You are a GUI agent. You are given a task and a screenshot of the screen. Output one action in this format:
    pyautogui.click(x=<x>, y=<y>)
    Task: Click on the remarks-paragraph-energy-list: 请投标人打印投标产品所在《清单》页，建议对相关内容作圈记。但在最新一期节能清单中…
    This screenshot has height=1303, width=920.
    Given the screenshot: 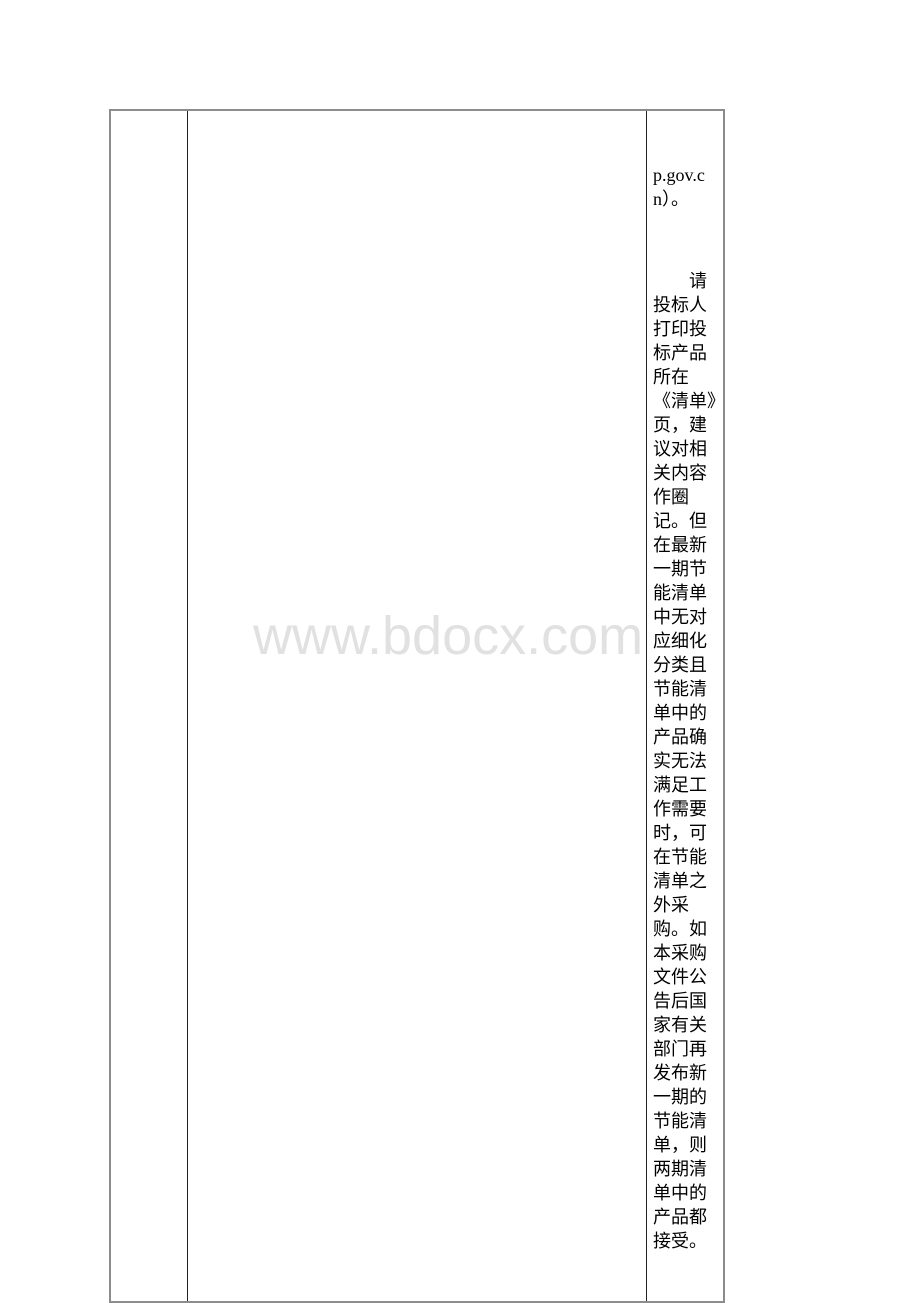 What is the action you would take?
    pyautogui.click(x=684, y=761)
    